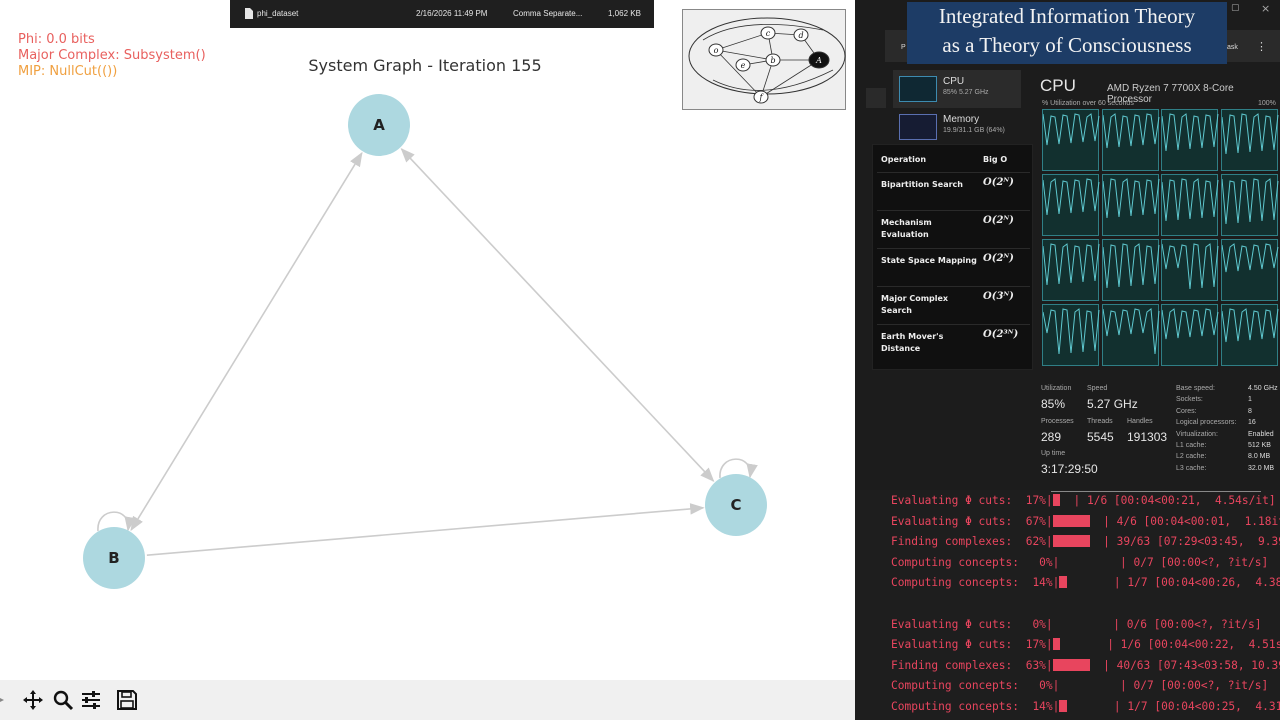 This screenshot has height=720, width=1280. Describe the element at coordinates (1191, 445) in the screenshot. I see `spec-key: L1 cache:` at that location.